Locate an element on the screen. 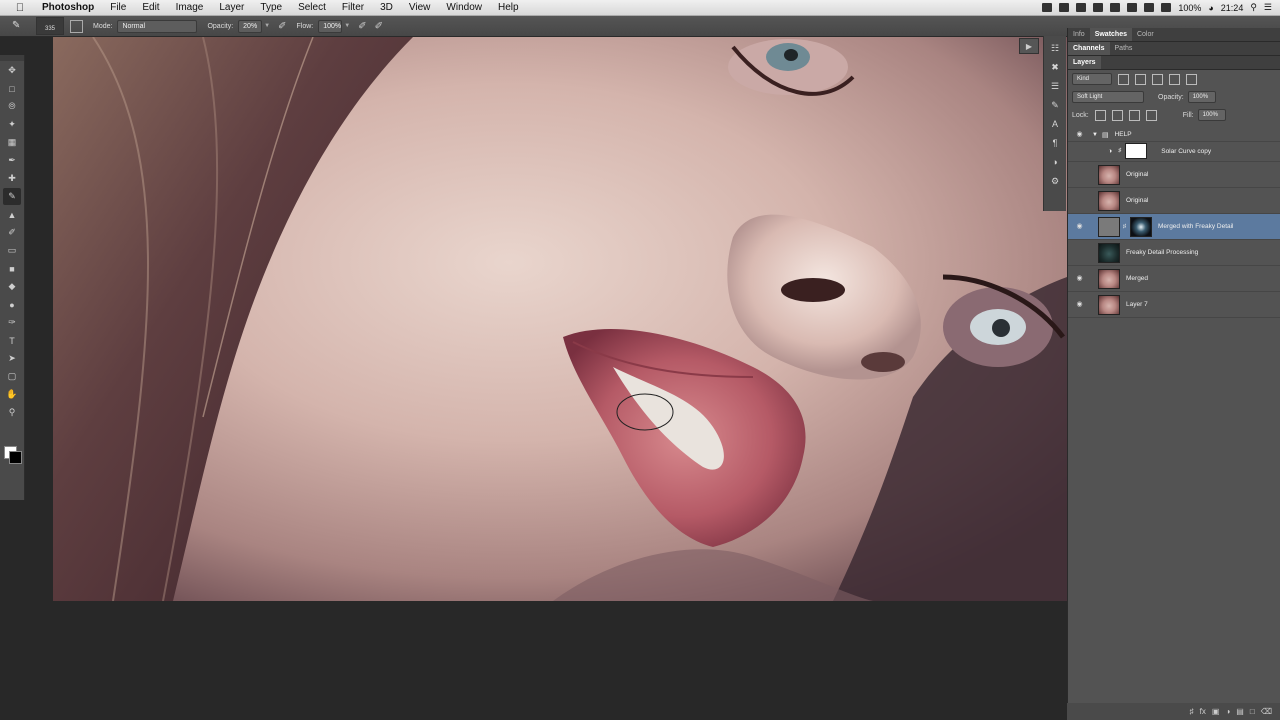 This screenshot has height=720, width=1280. layer-merged-with-freaky-detail: ◉ ♯ Merged with Freaky Detail is located at coordinates (1174, 227).